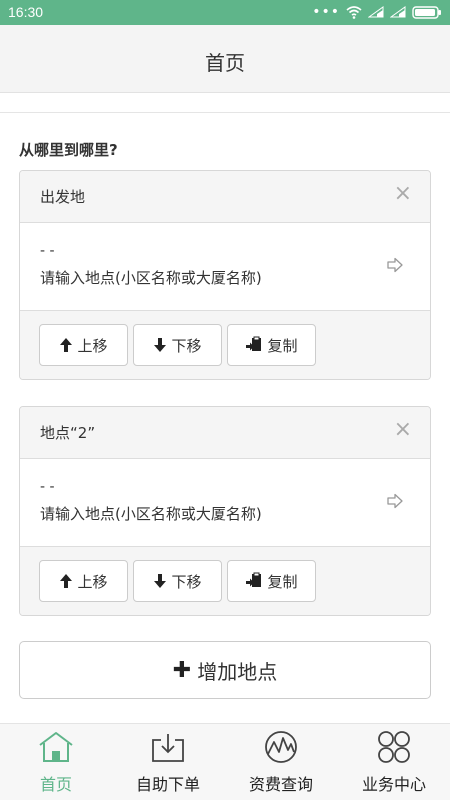 Image resolution: width=450 pixels, height=800 pixels. What do you see at coordinates (225, 12) in the screenshot?
I see `status-bar: 16:30 •••` at bounding box center [225, 12].